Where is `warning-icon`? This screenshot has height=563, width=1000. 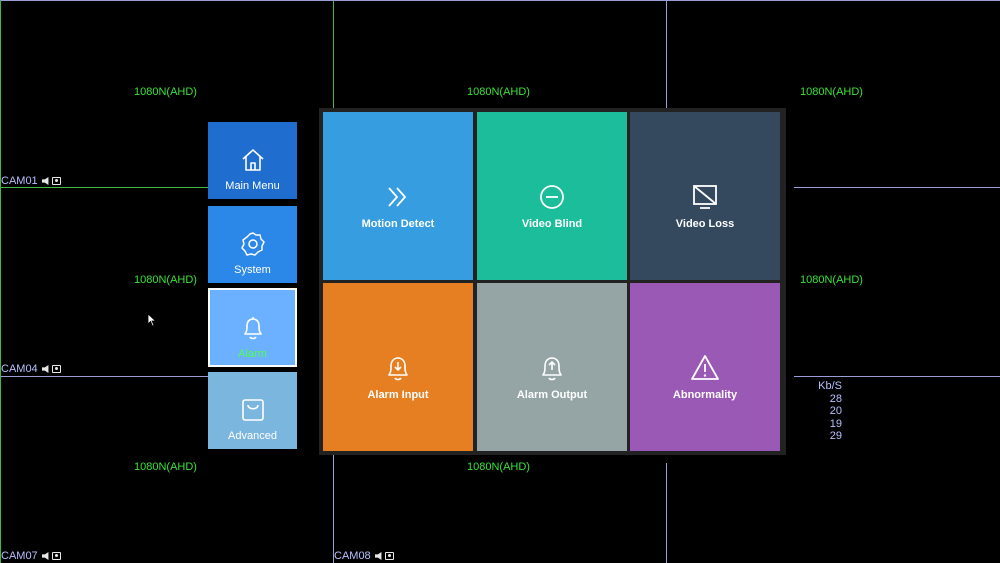
warning-icon is located at coordinates (705, 367).